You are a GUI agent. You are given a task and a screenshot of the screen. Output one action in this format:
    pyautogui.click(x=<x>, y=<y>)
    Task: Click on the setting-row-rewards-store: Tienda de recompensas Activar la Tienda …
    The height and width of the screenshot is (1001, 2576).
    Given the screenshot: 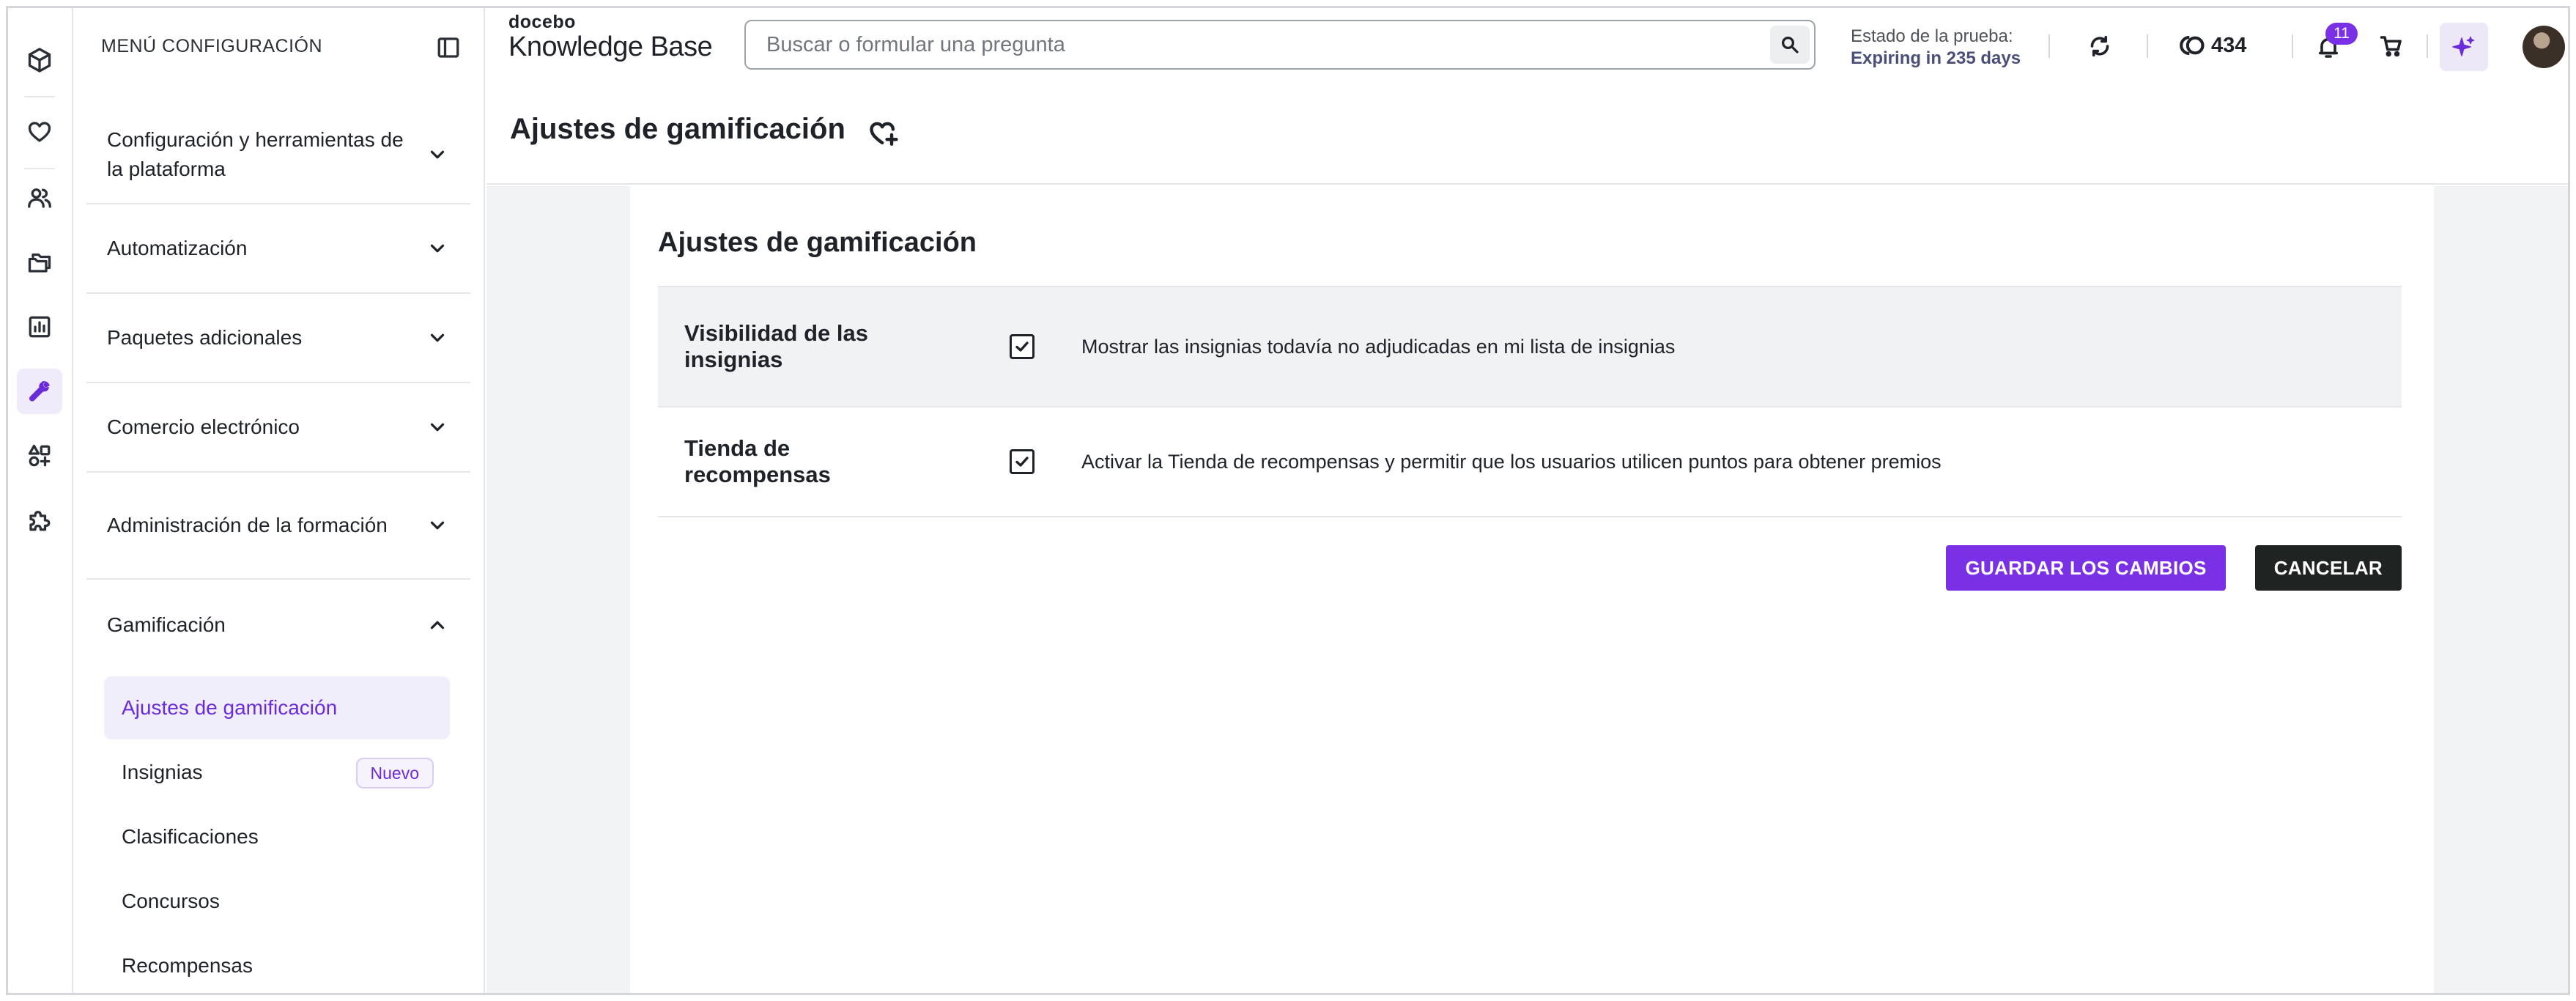 What is the action you would take?
    pyautogui.click(x=1530, y=462)
    